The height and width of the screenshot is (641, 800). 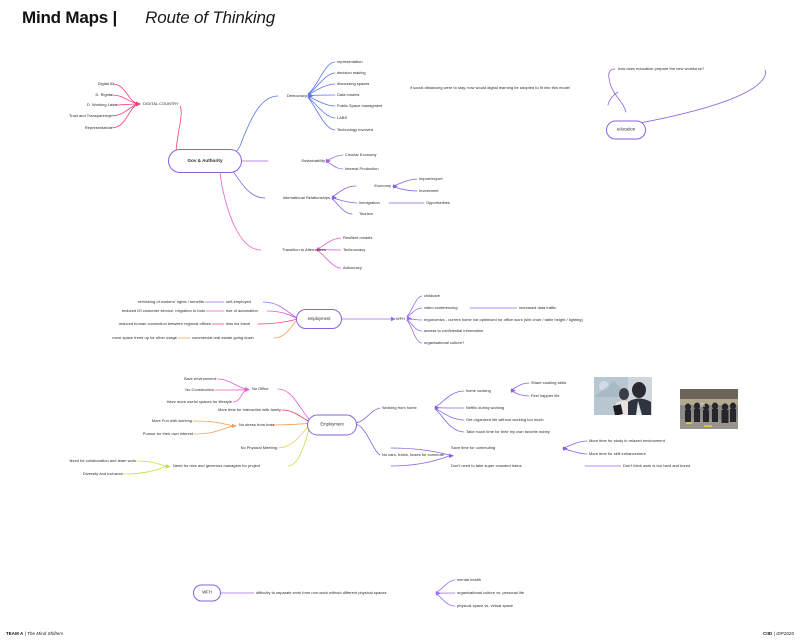 I want to click on edges-democracy, so click(x=278, y=111).